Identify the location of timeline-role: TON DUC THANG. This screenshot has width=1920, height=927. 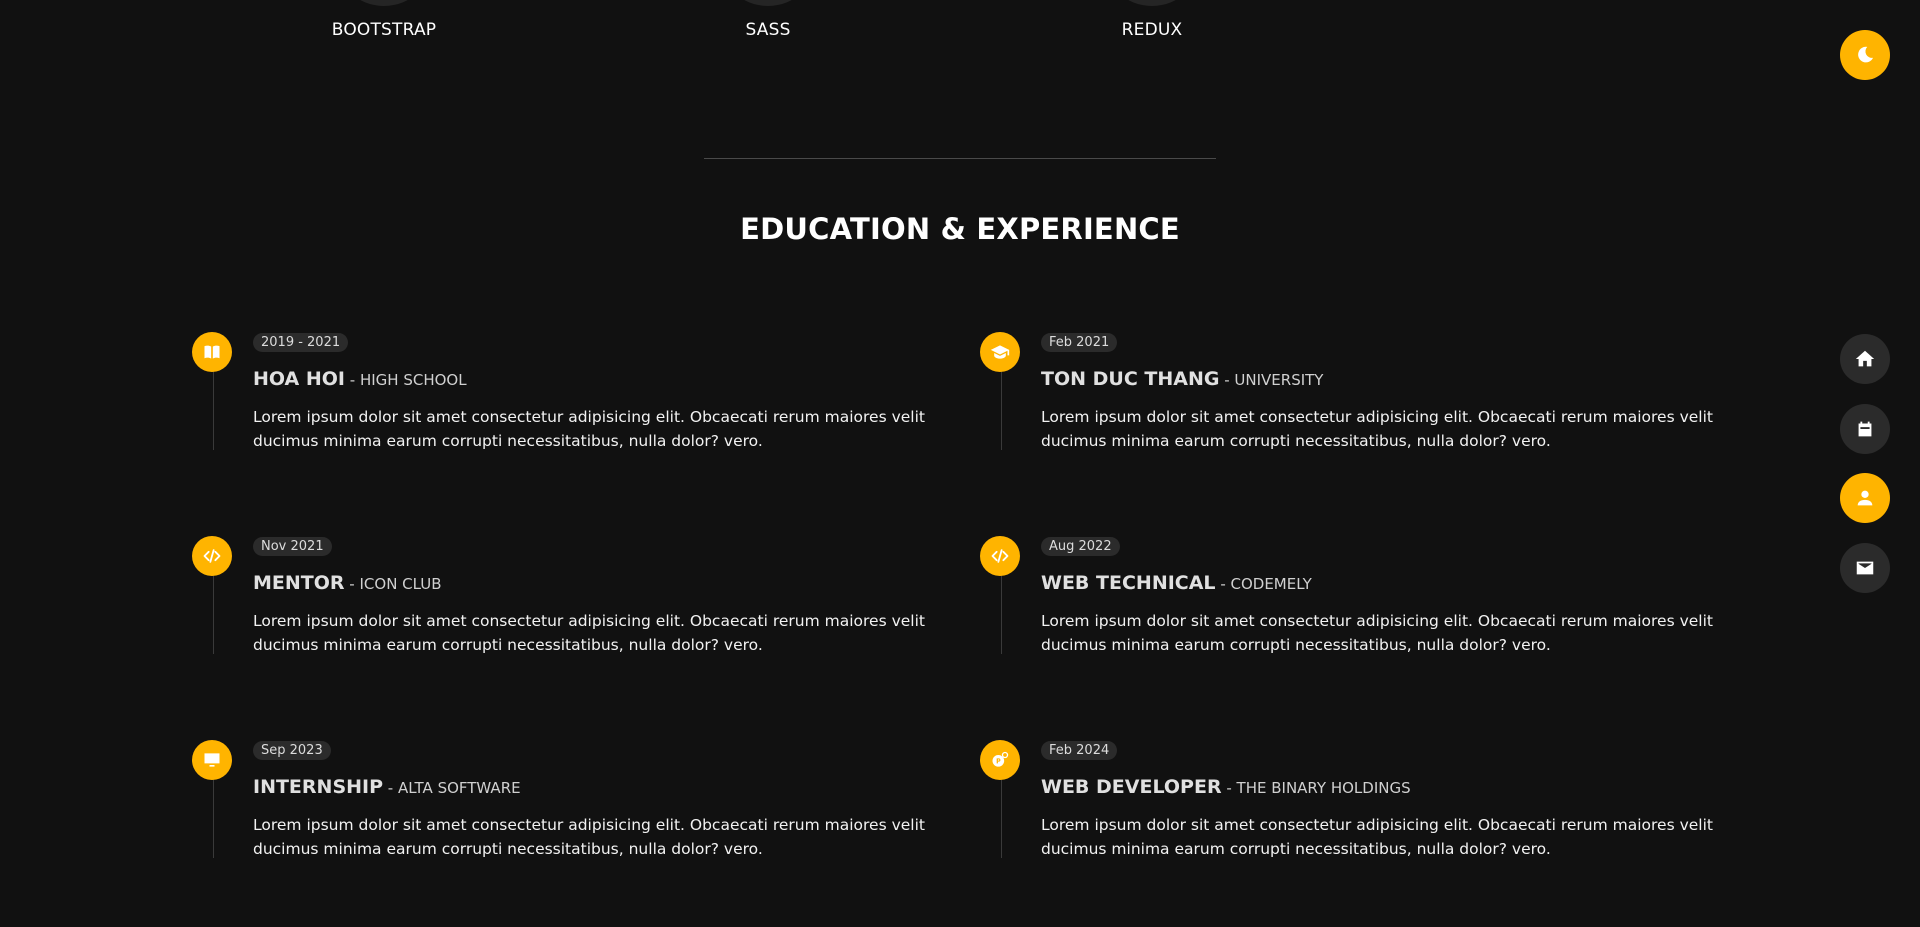
(1130, 379).